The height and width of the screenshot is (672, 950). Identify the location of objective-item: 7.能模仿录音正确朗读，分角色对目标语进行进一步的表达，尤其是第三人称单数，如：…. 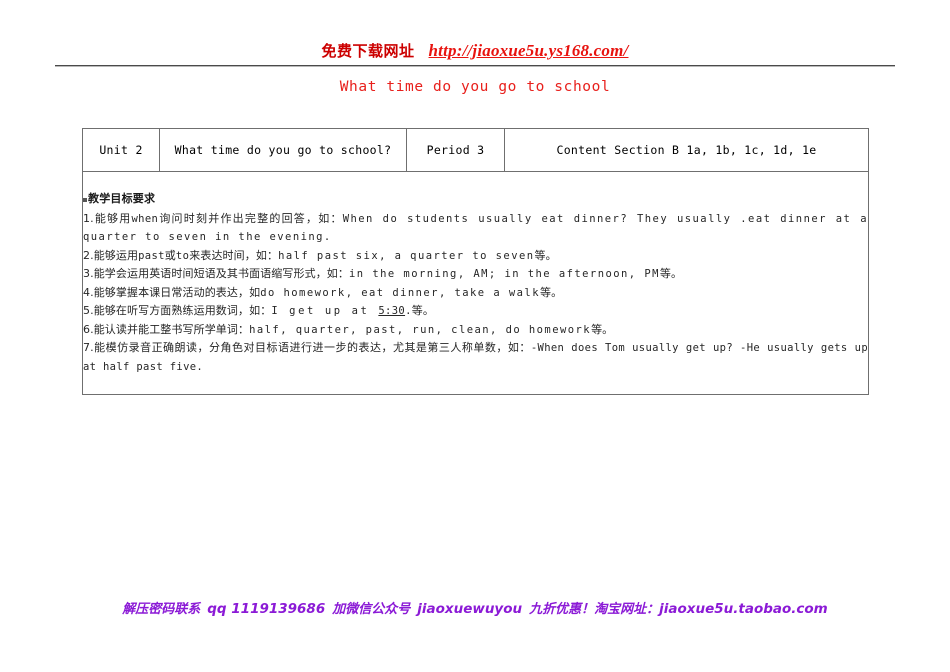
(475, 357).